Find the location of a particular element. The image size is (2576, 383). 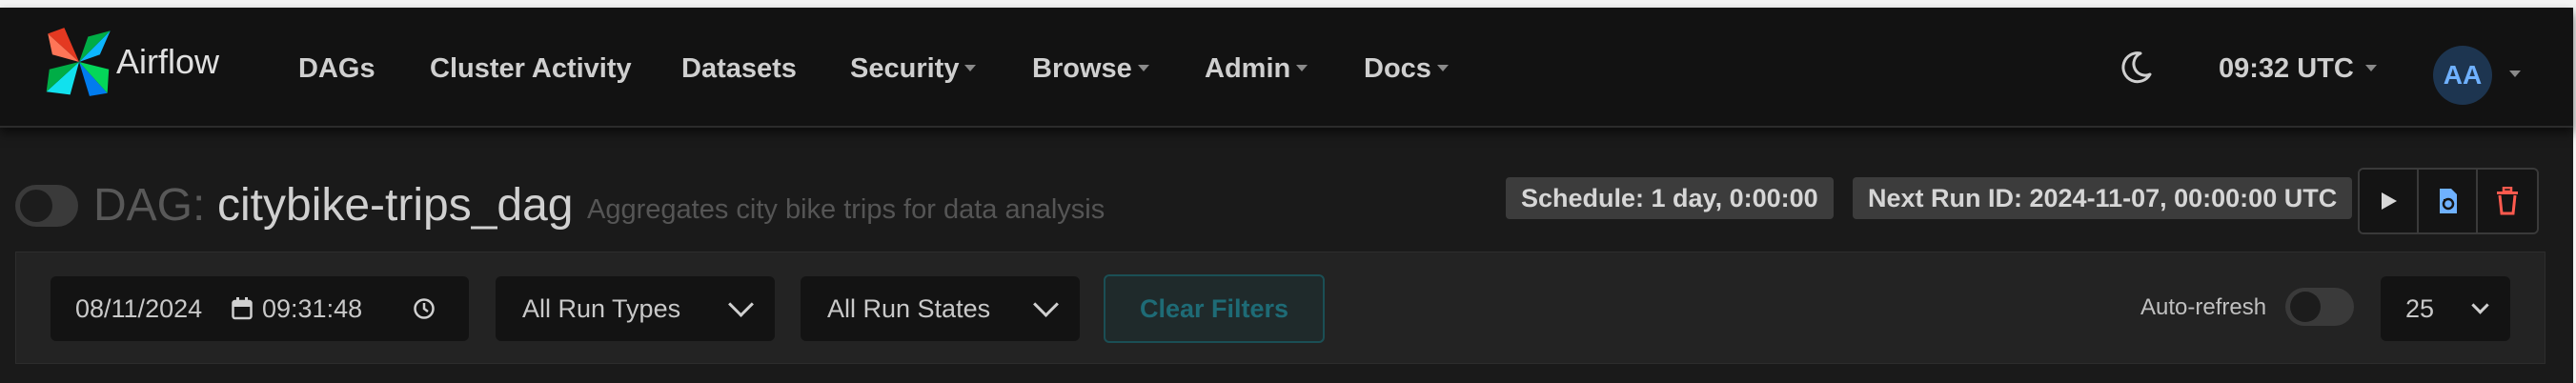

airflow-logo-icon is located at coordinates (79, 62).